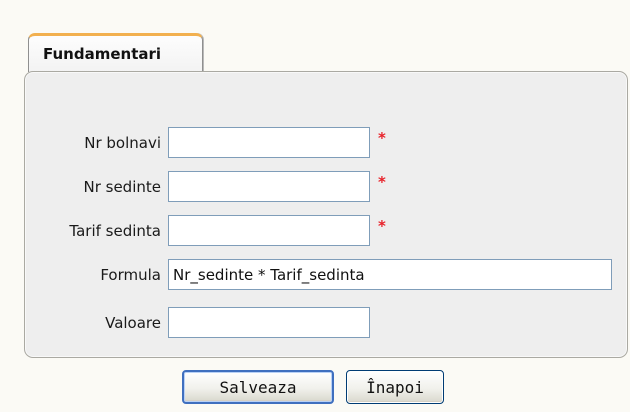  What do you see at coordinates (395, 387) in the screenshot?
I see `back-button: Înapoi` at bounding box center [395, 387].